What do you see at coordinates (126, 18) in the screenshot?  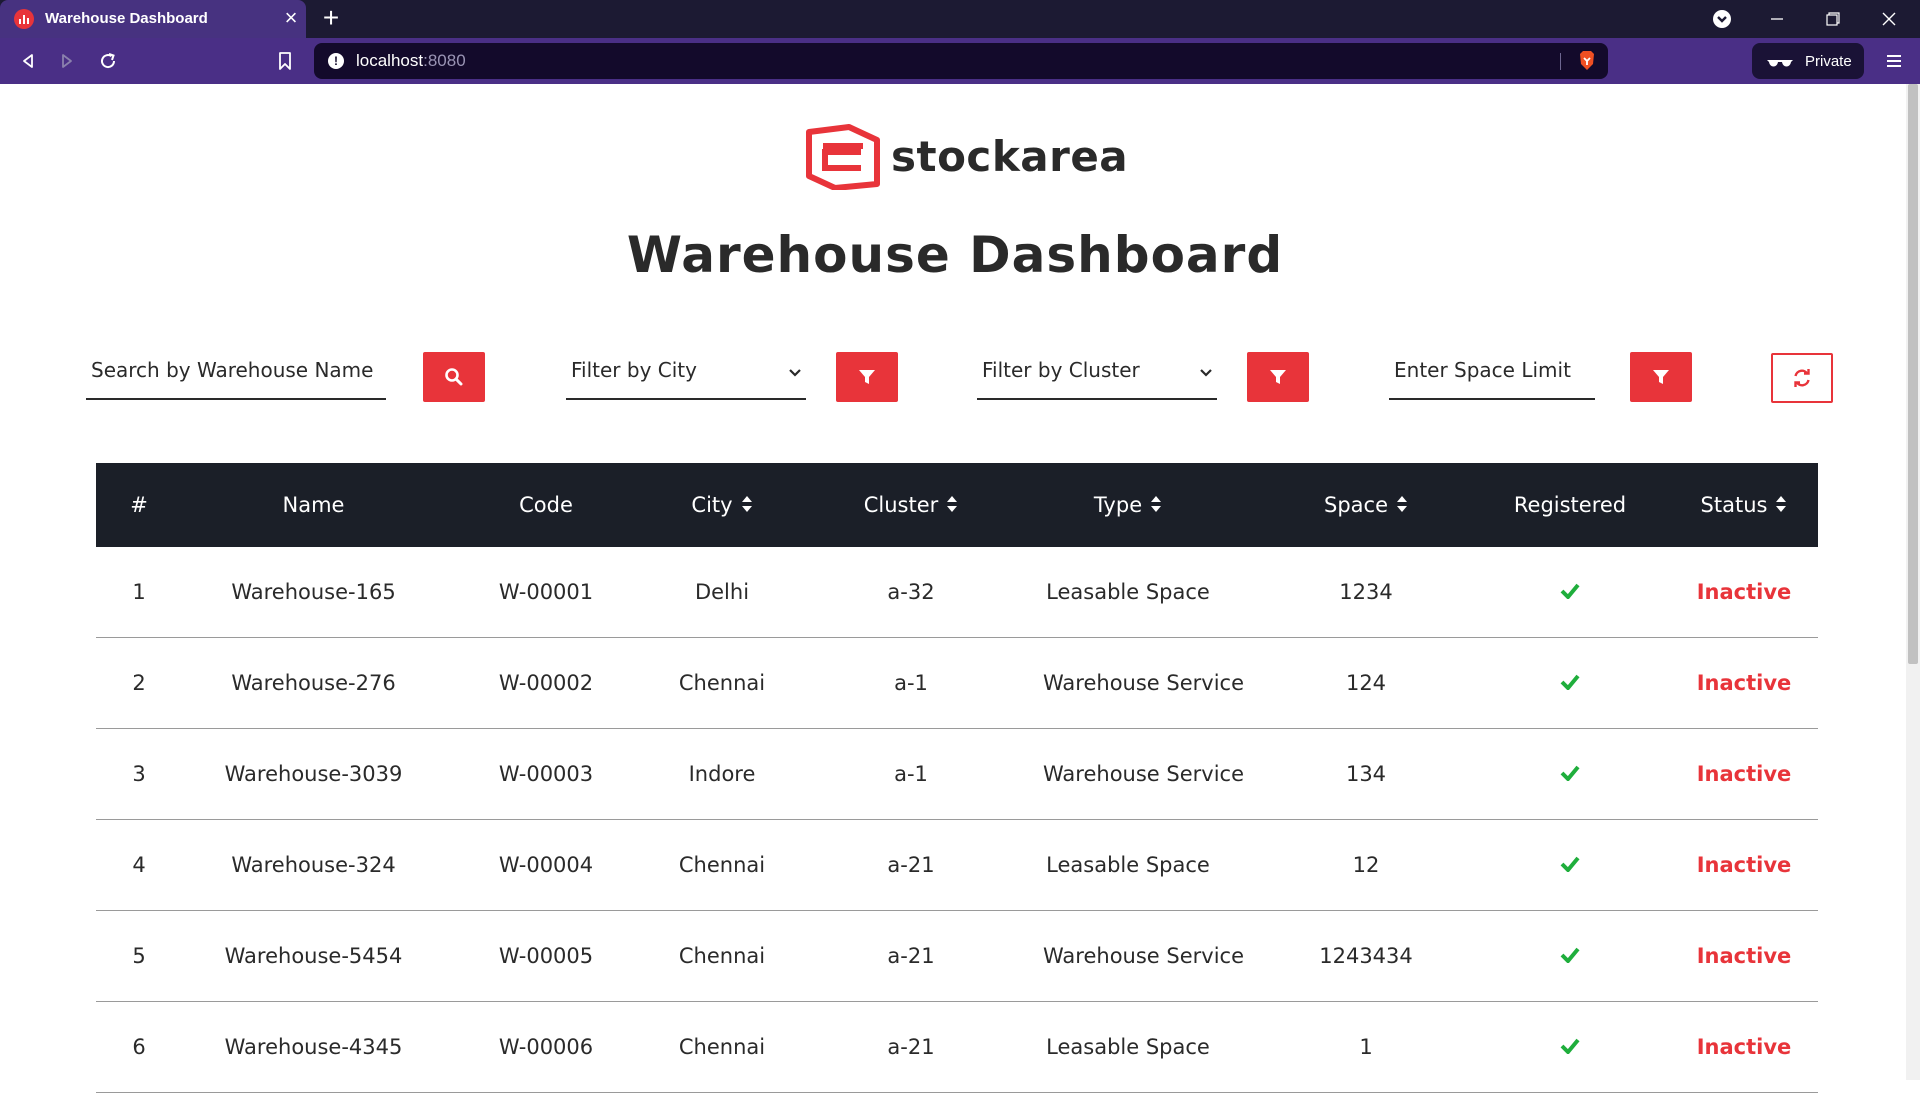 I see `tab-title: Warehouse Dashboard` at bounding box center [126, 18].